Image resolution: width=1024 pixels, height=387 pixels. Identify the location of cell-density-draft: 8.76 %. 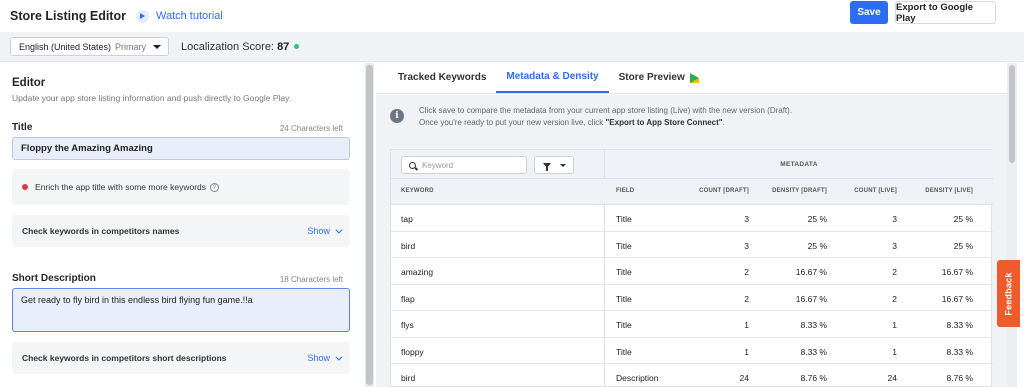
(813, 378).